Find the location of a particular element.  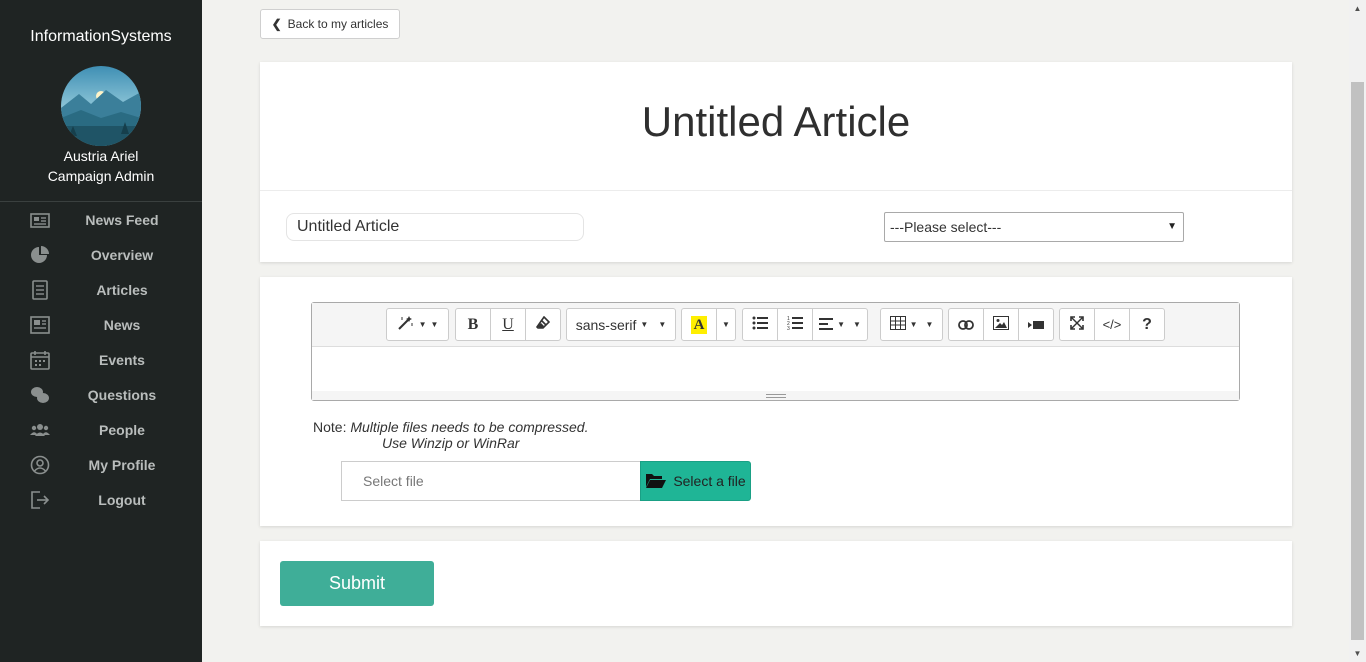

toolbar-group-view: </> ? is located at coordinates (1112, 324).